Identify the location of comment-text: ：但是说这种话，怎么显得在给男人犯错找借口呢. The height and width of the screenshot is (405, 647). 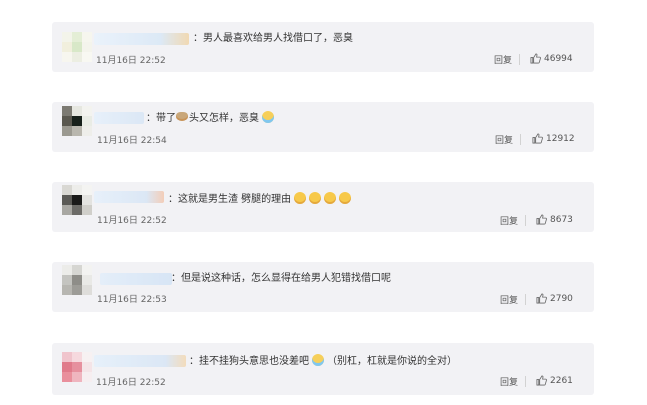
(281, 278).